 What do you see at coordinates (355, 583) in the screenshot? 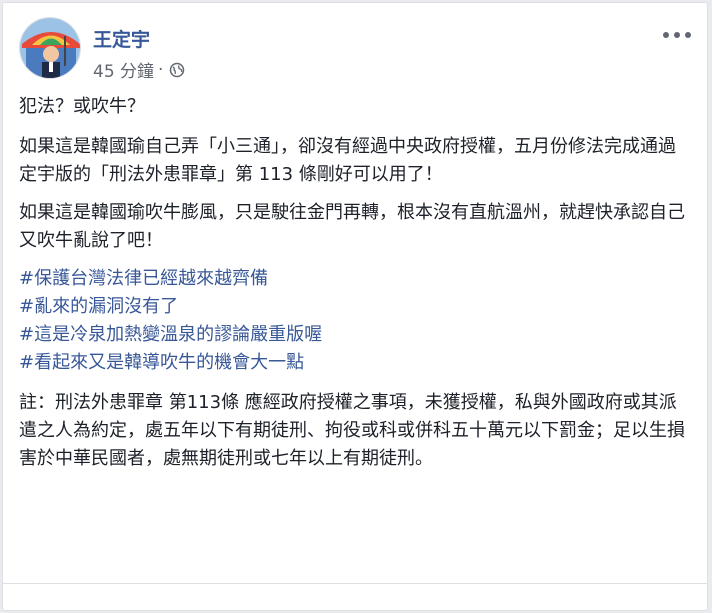
I see `post-footer-divider` at bounding box center [355, 583].